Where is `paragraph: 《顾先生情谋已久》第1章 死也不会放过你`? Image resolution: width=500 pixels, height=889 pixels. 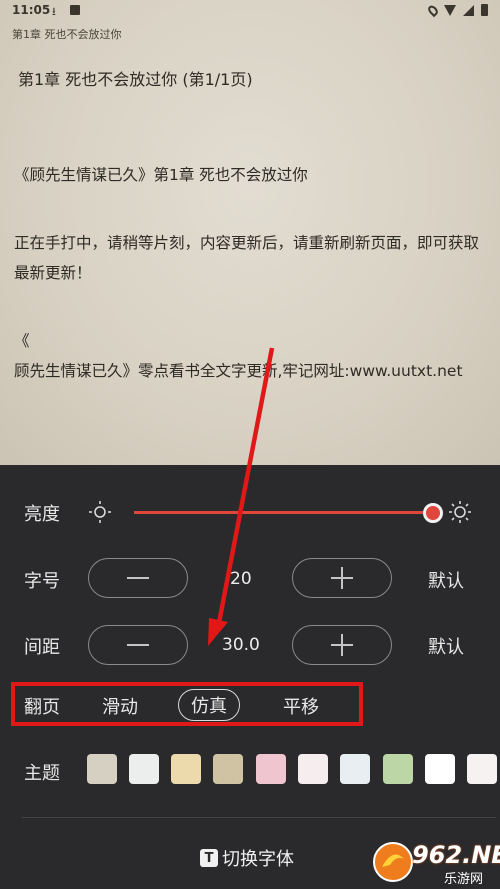
paragraph: 《顾先生情谋已久》第1章 死也不会放过你 is located at coordinates (161, 175).